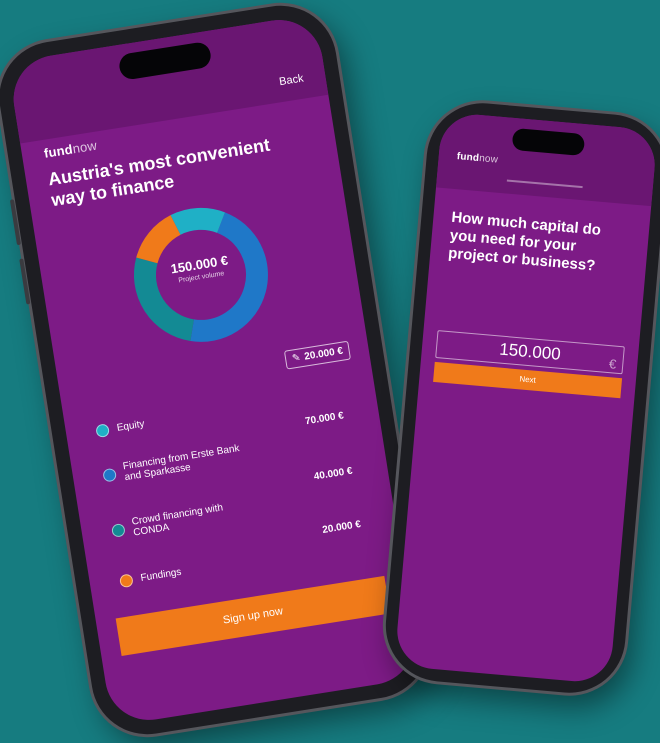  I want to click on edit-icon: ✎, so click(296, 358).